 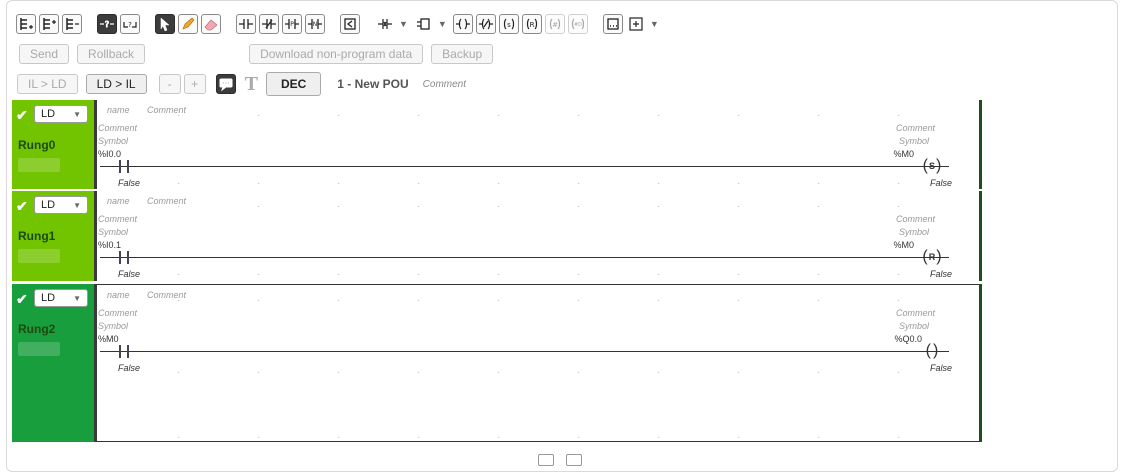 What do you see at coordinates (116, 84) in the screenshot?
I see `ld-to-il-button: LD > IL` at bounding box center [116, 84].